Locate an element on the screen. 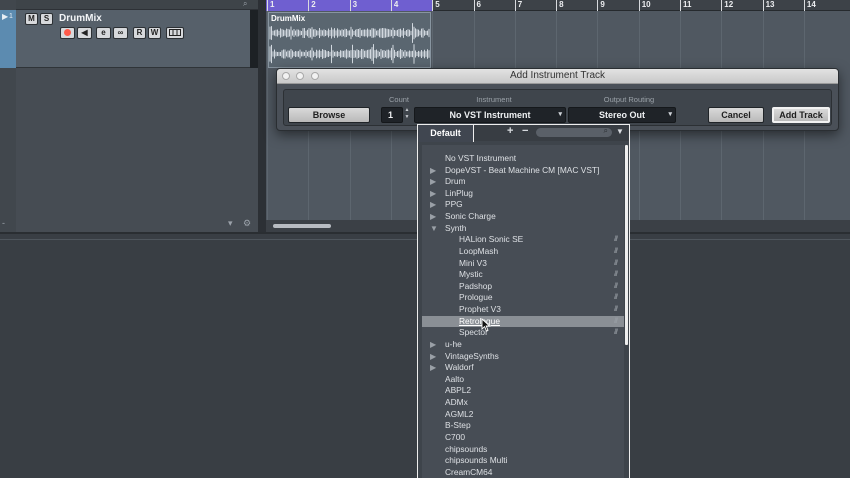 The width and height of the screenshot is (850, 478). tab-default: Default is located at coordinates (446, 133).